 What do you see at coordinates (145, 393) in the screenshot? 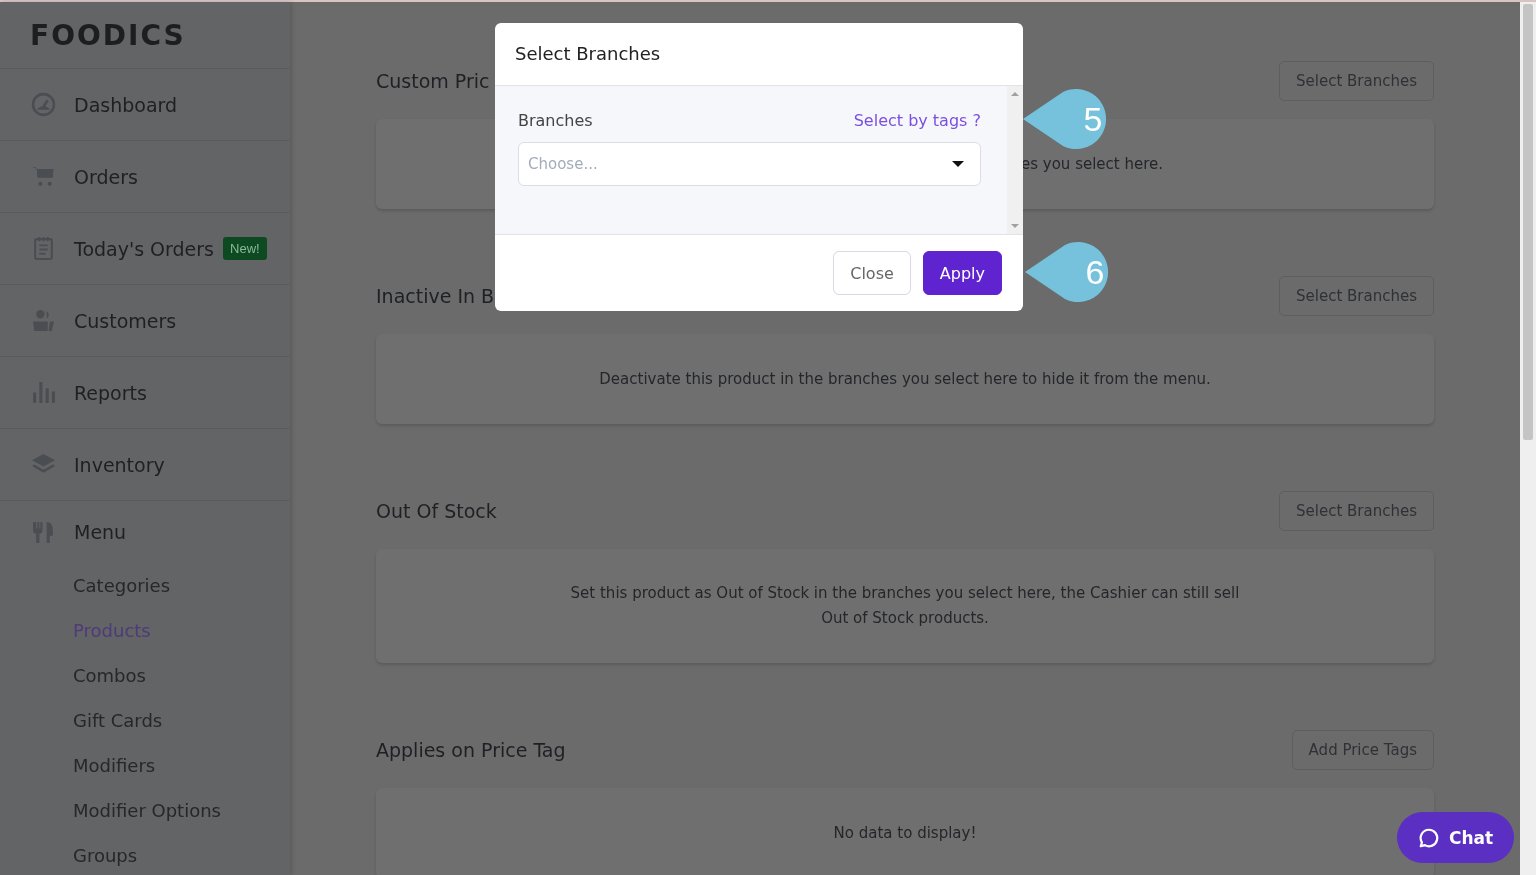
I see `sidebar-item: Reports` at bounding box center [145, 393].